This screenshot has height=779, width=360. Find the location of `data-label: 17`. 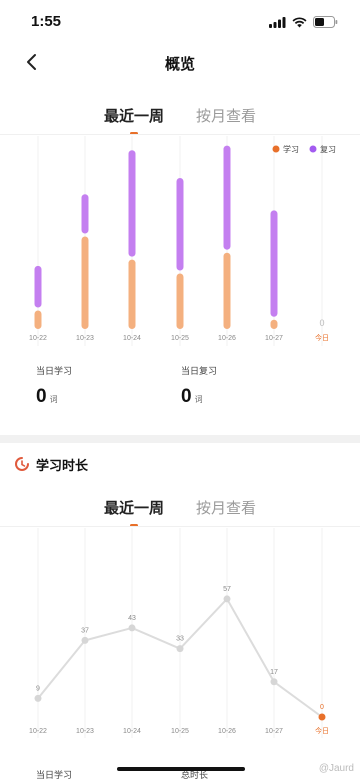

data-label: 17 is located at coordinates (274, 672).